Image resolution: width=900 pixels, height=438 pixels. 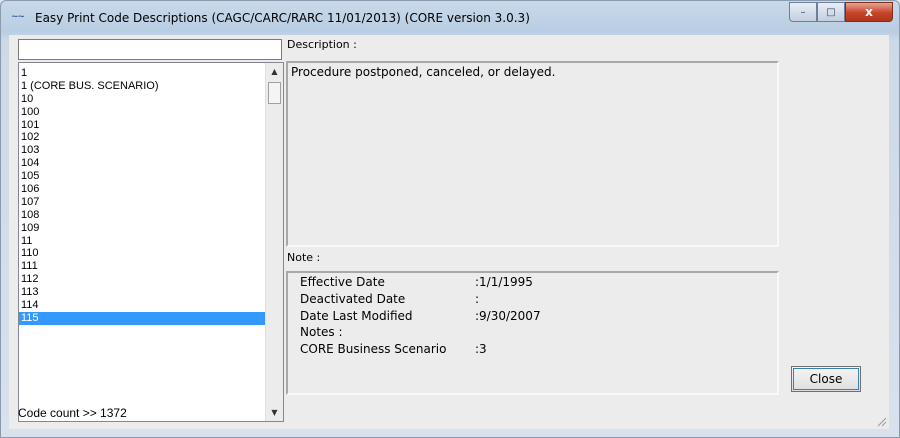 What do you see at coordinates (150, 49) in the screenshot?
I see `code-search-input` at bounding box center [150, 49].